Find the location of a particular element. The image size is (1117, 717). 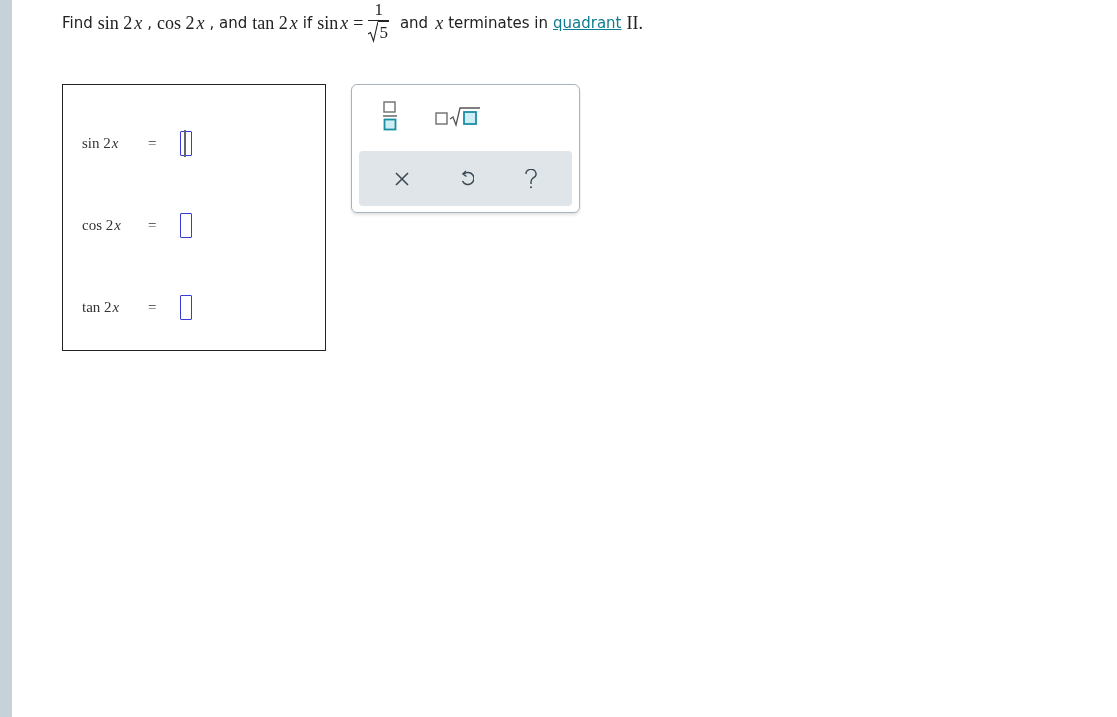

function-label: sin 2x is located at coordinates (101, 143).